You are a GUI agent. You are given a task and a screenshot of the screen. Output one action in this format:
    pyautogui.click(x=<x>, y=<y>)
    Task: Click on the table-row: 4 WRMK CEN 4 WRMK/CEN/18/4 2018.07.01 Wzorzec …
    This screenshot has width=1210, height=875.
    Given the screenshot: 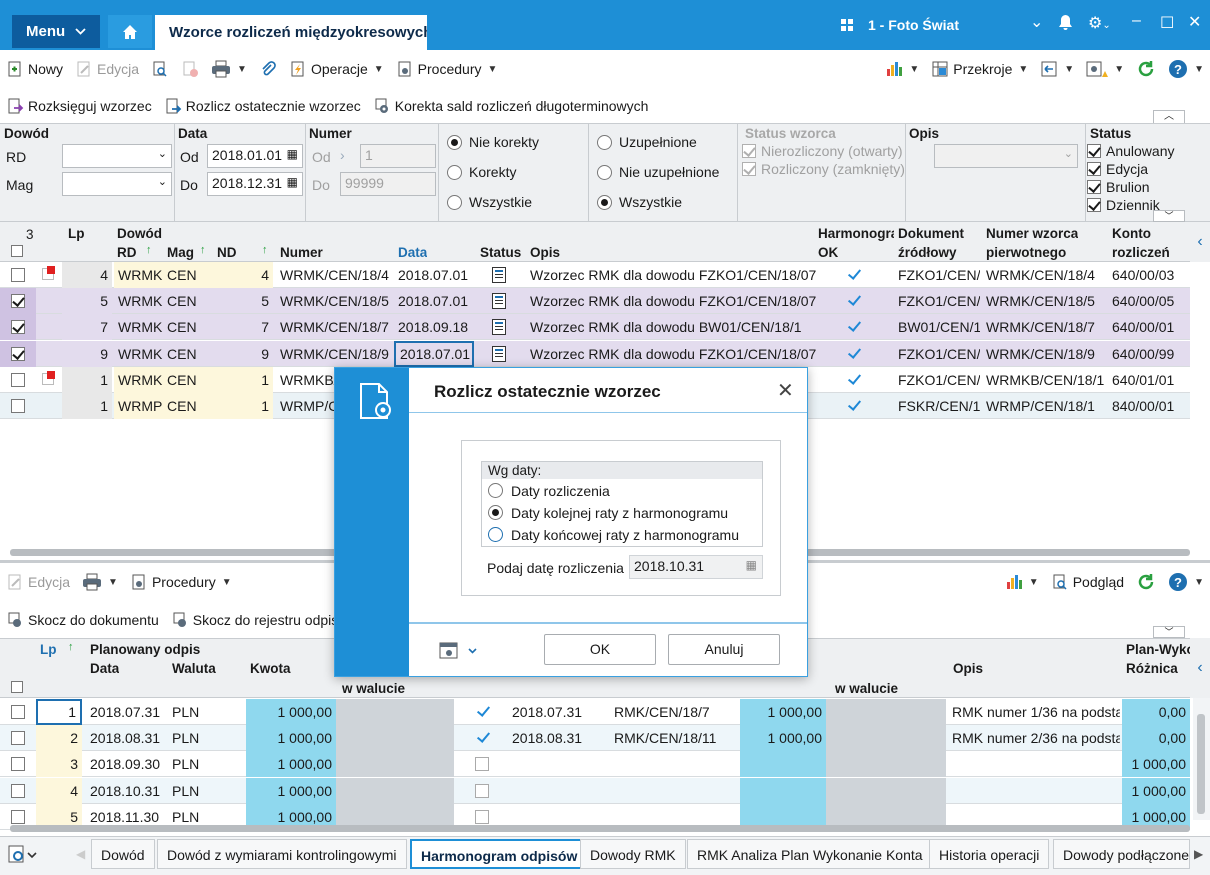 What is the action you would take?
    pyautogui.click(x=595, y=275)
    